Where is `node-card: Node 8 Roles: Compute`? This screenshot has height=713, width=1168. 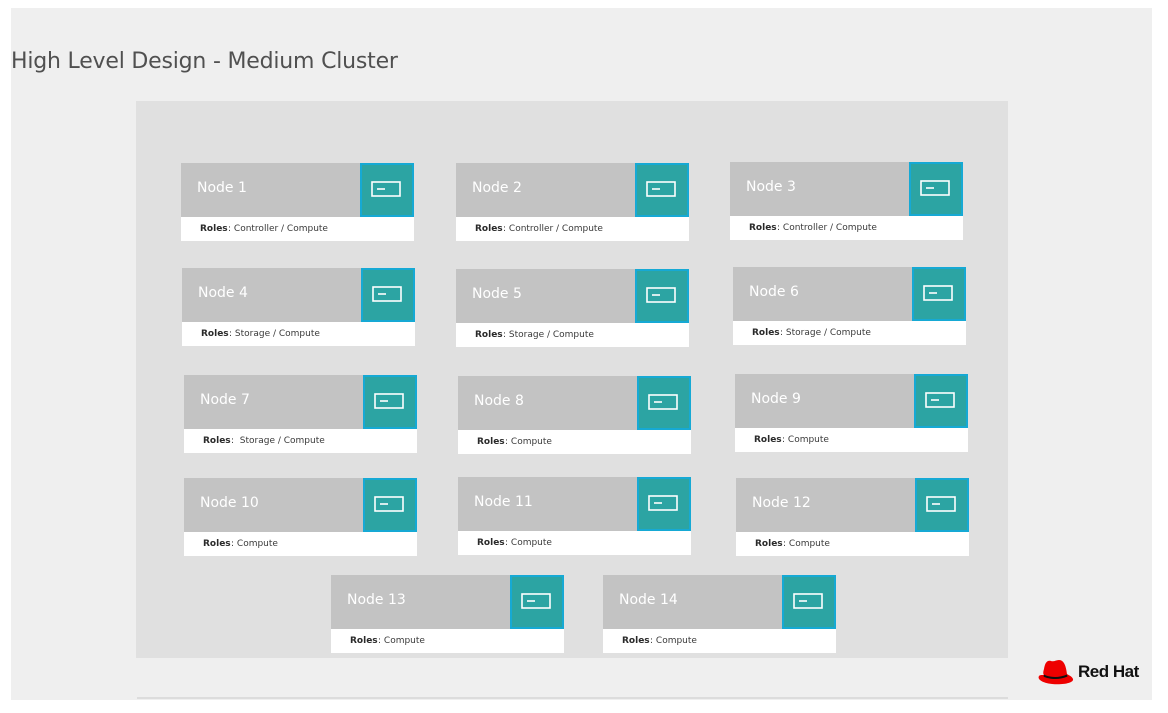
node-card: Node 8 Roles: Compute is located at coordinates (574, 415).